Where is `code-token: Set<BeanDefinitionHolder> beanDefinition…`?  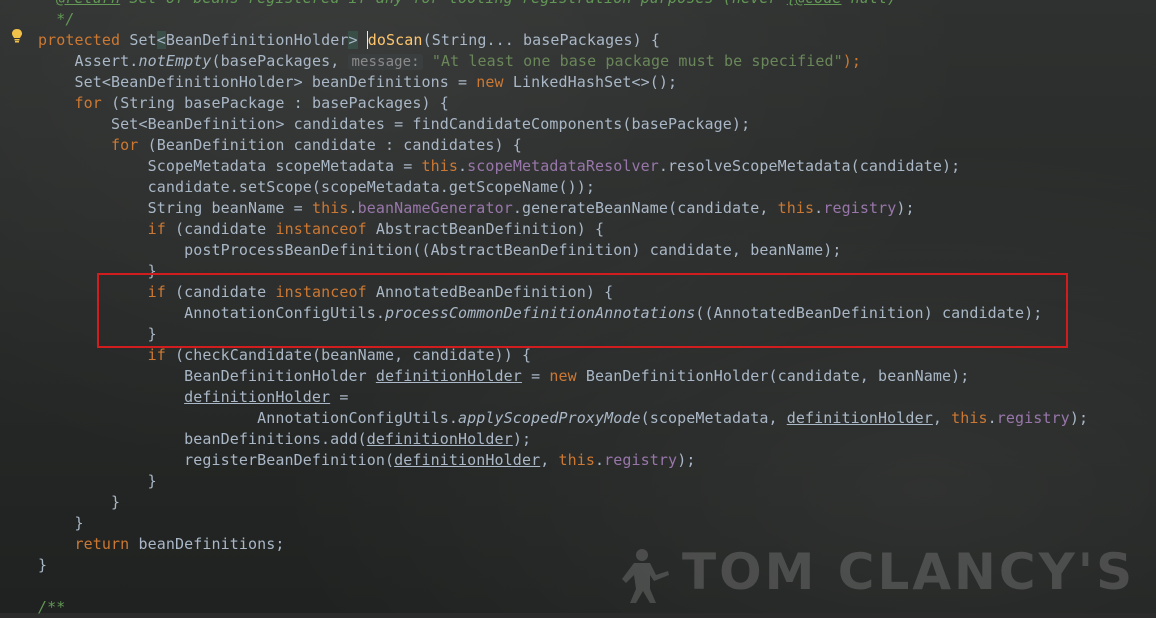 code-token: Set<BeanDefinitionHolder> beanDefinition… is located at coordinates (257, 82).